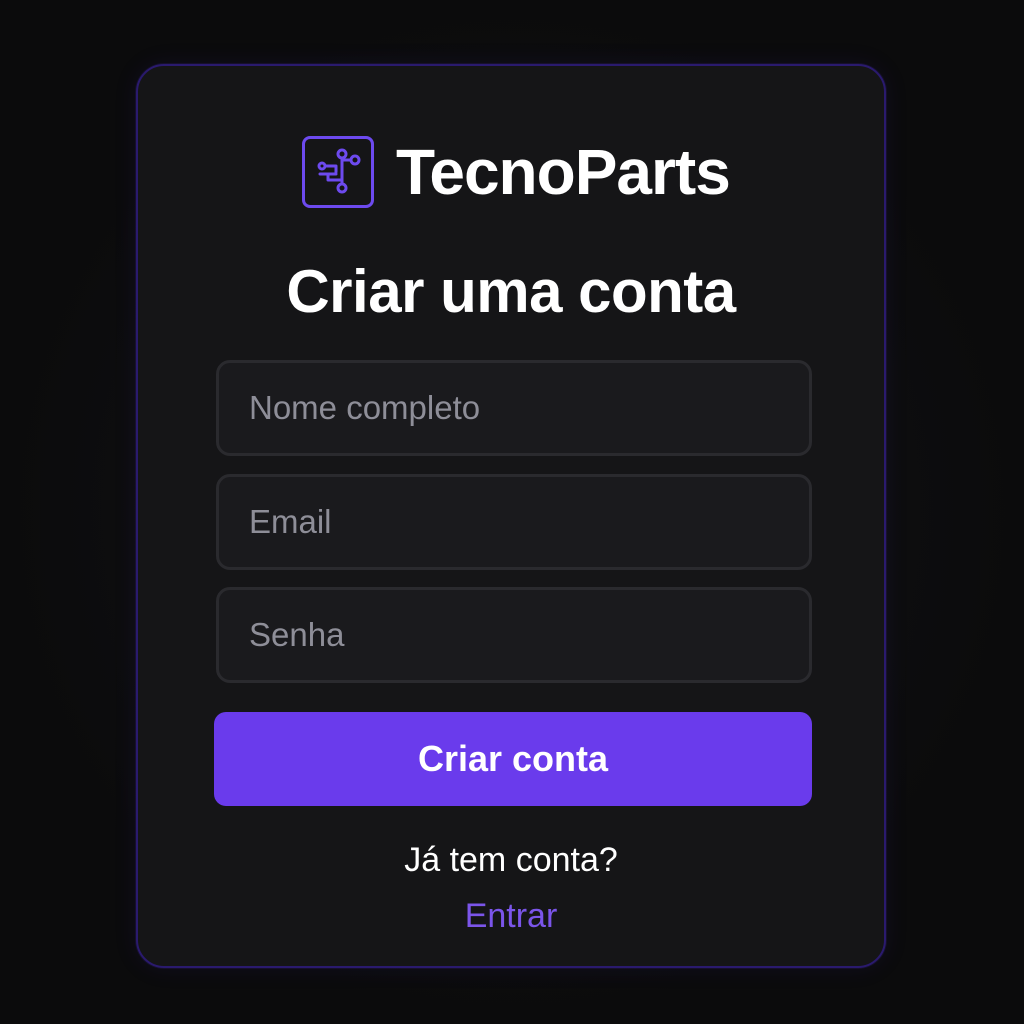 Image resolution: width=1024 pixels, height=1024 pixels. I want to click on email-input, so click(514, 522).